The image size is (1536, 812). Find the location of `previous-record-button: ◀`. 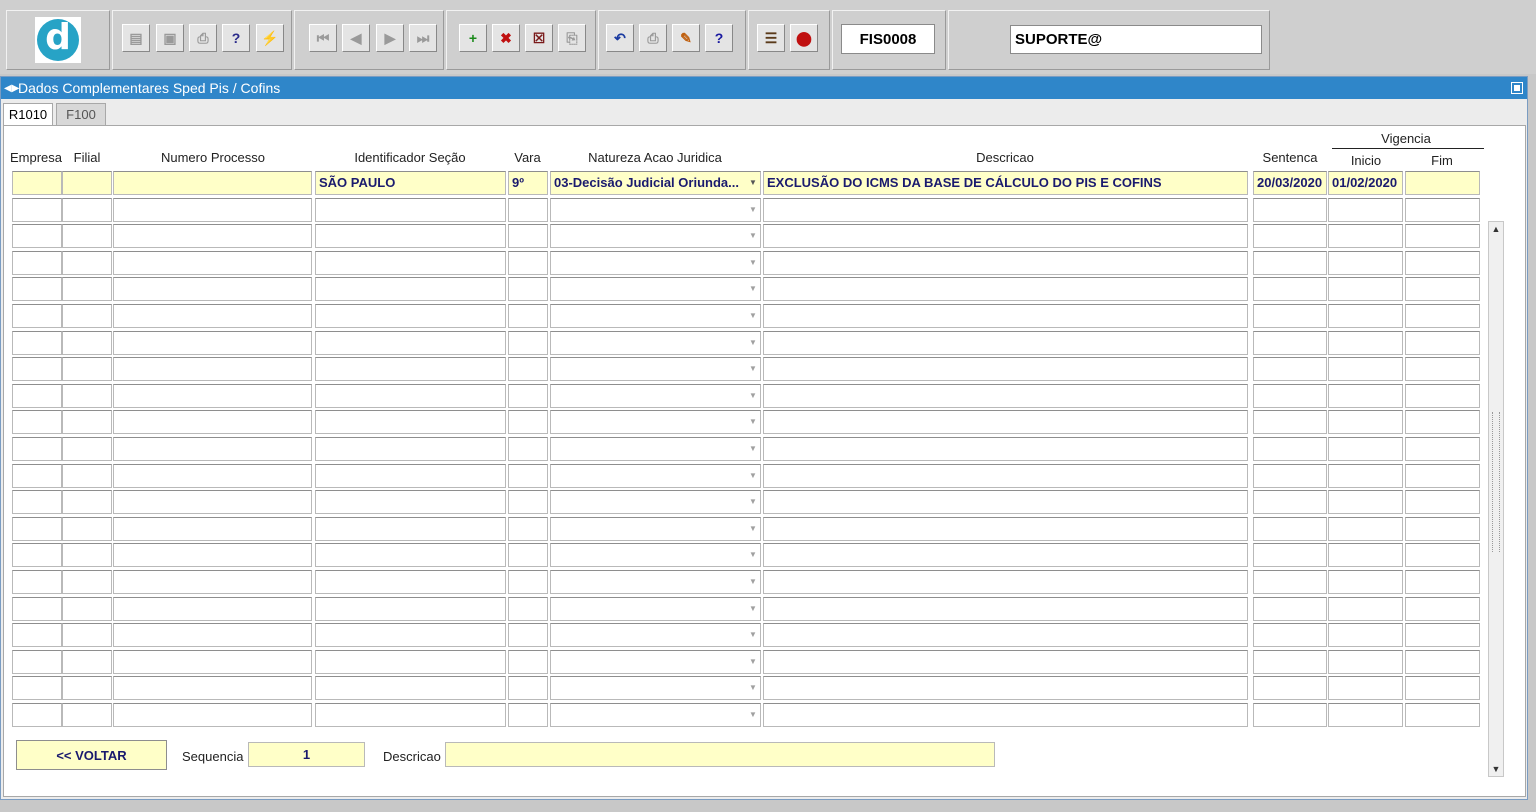

previous-record-button: ◀ is located at coordinates (356, 38).